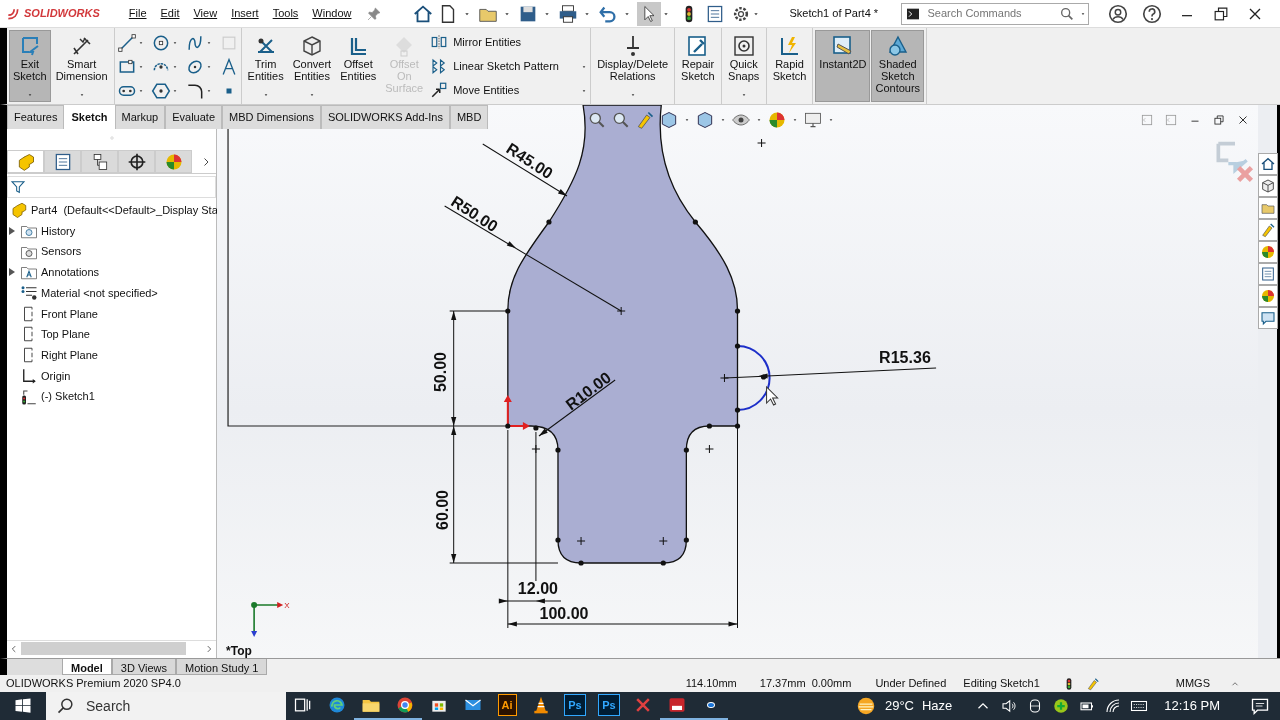 The height and width of the screenshot is (720, 1280). I want to click on product-version: OLIDWORKS Premium 2020 SP4.0, so click(93, 684).